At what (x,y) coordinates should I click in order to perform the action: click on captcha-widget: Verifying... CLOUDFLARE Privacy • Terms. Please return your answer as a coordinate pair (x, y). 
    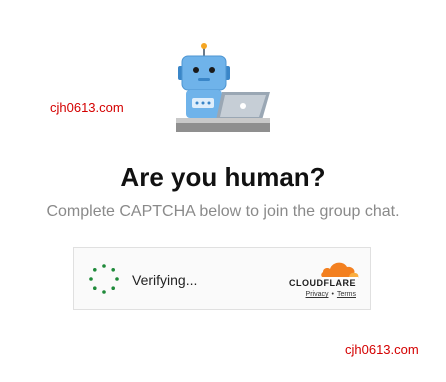
    Looking at the image, I should click on (222, 278).